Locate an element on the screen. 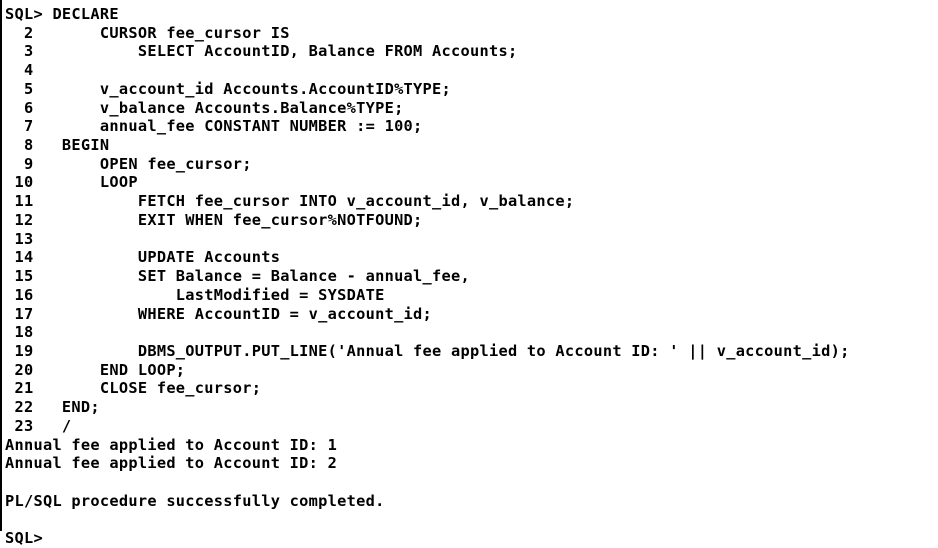  sql-prompt-declare-line: SQL> DECLARE is located at coordinates (62, 14).